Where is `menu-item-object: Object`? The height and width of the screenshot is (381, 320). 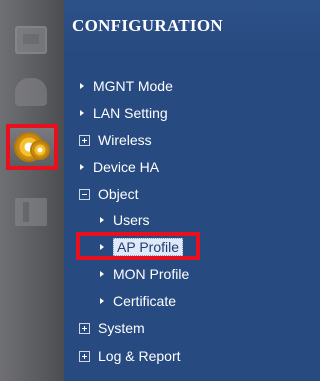
menu-item-object: Object is located at coordinates (108, 194).